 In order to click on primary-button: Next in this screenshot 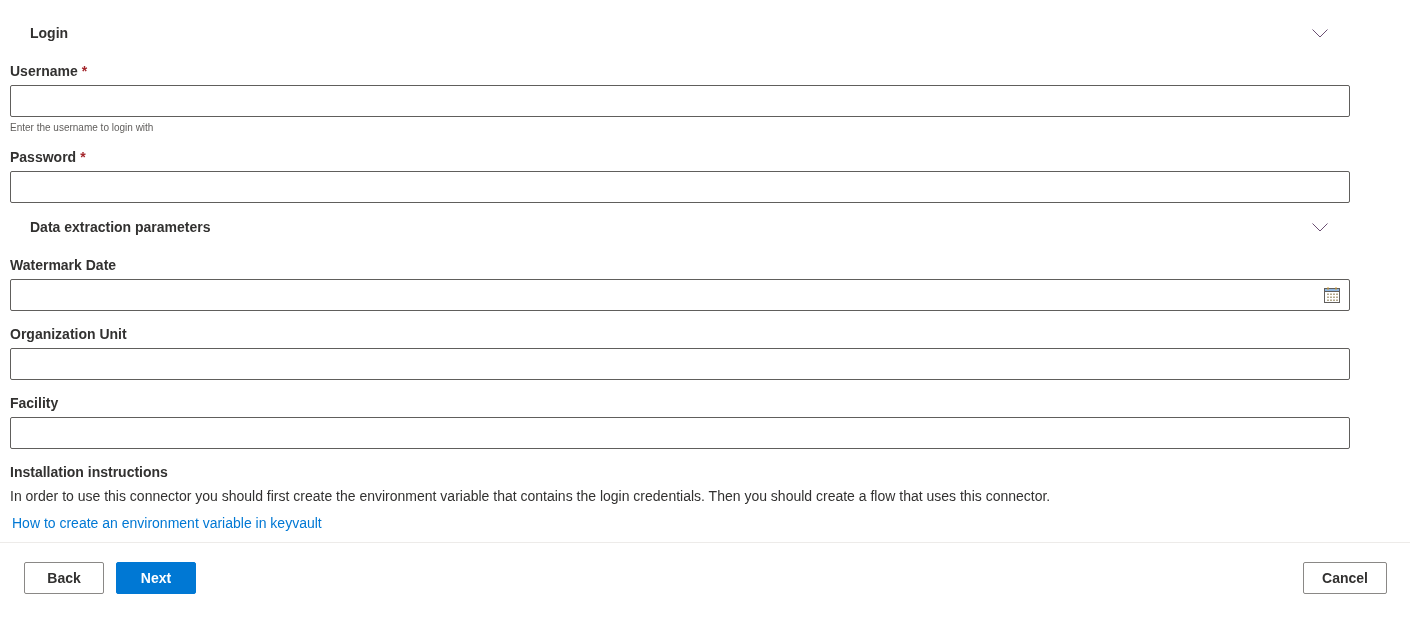, I will do `click(156, 578)`.